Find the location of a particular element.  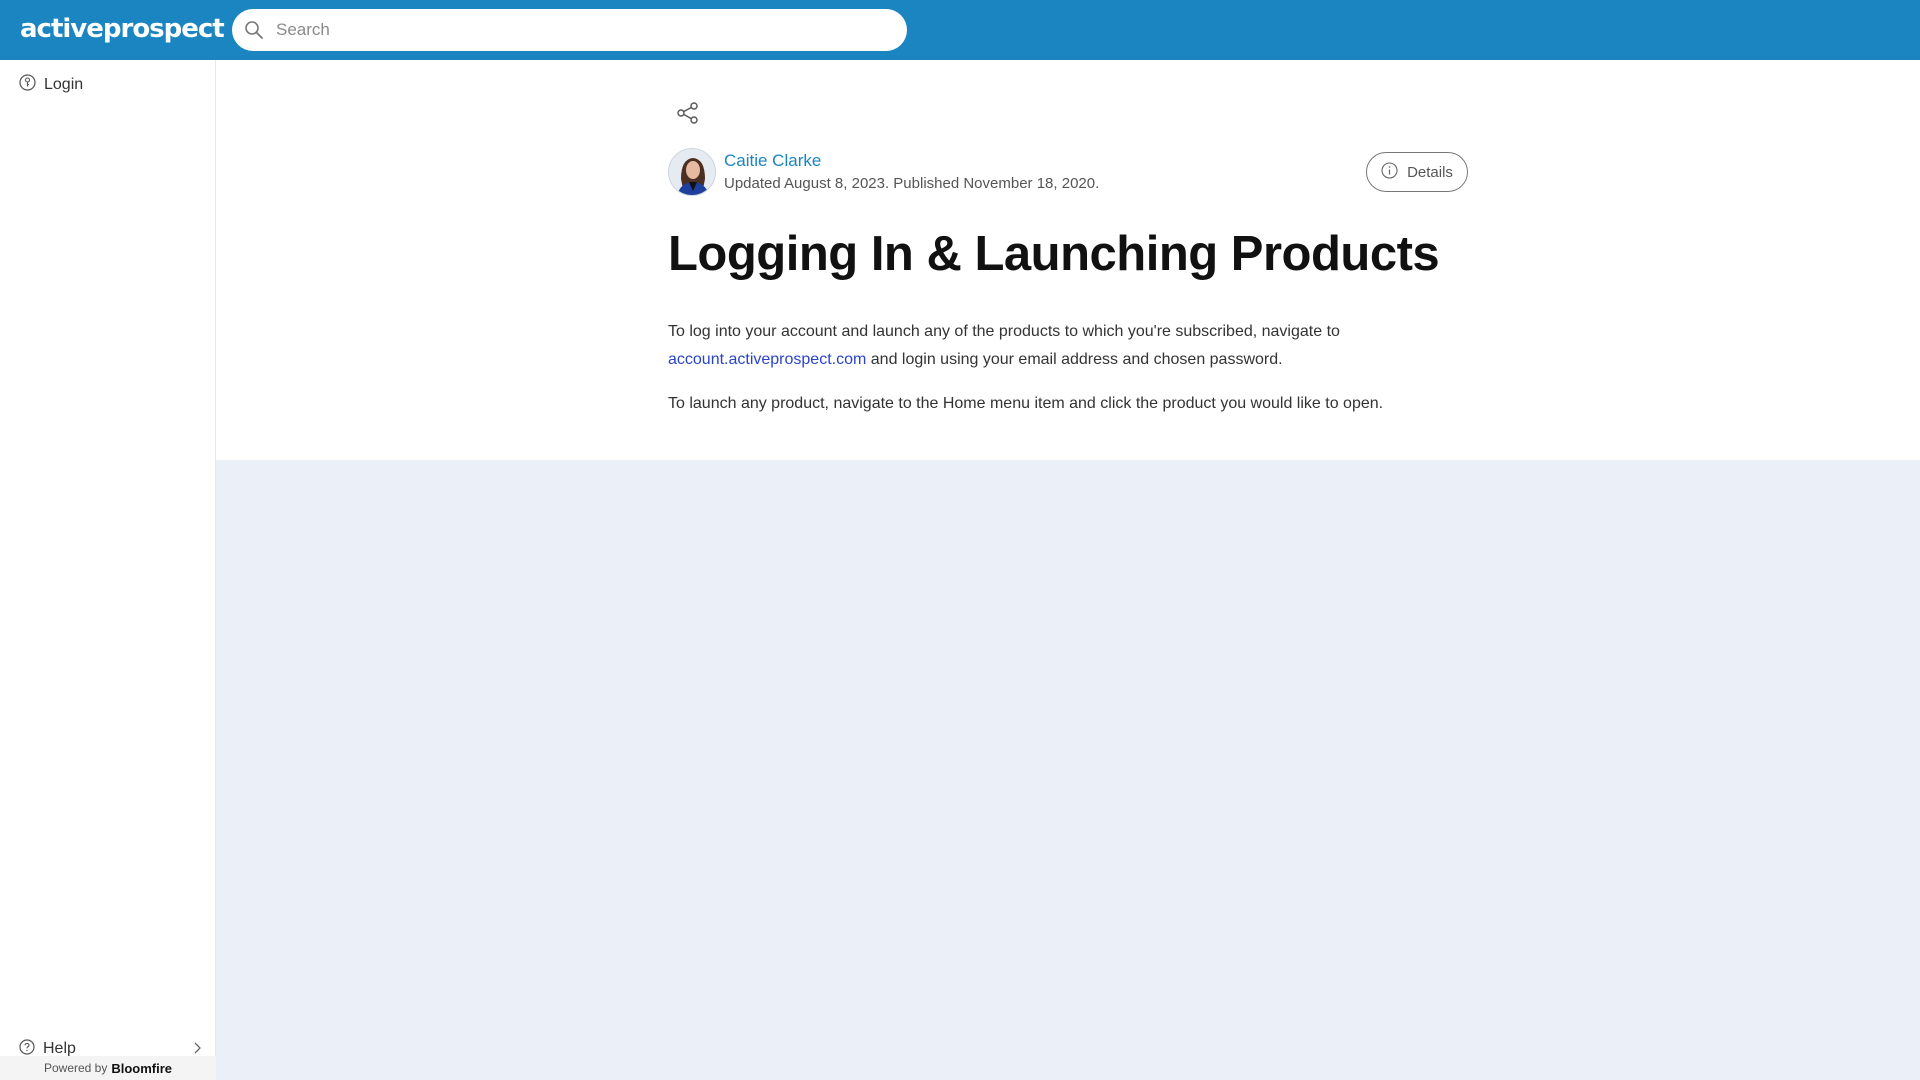

brand-logo: activeprospect is located at coordinates (122, 29).